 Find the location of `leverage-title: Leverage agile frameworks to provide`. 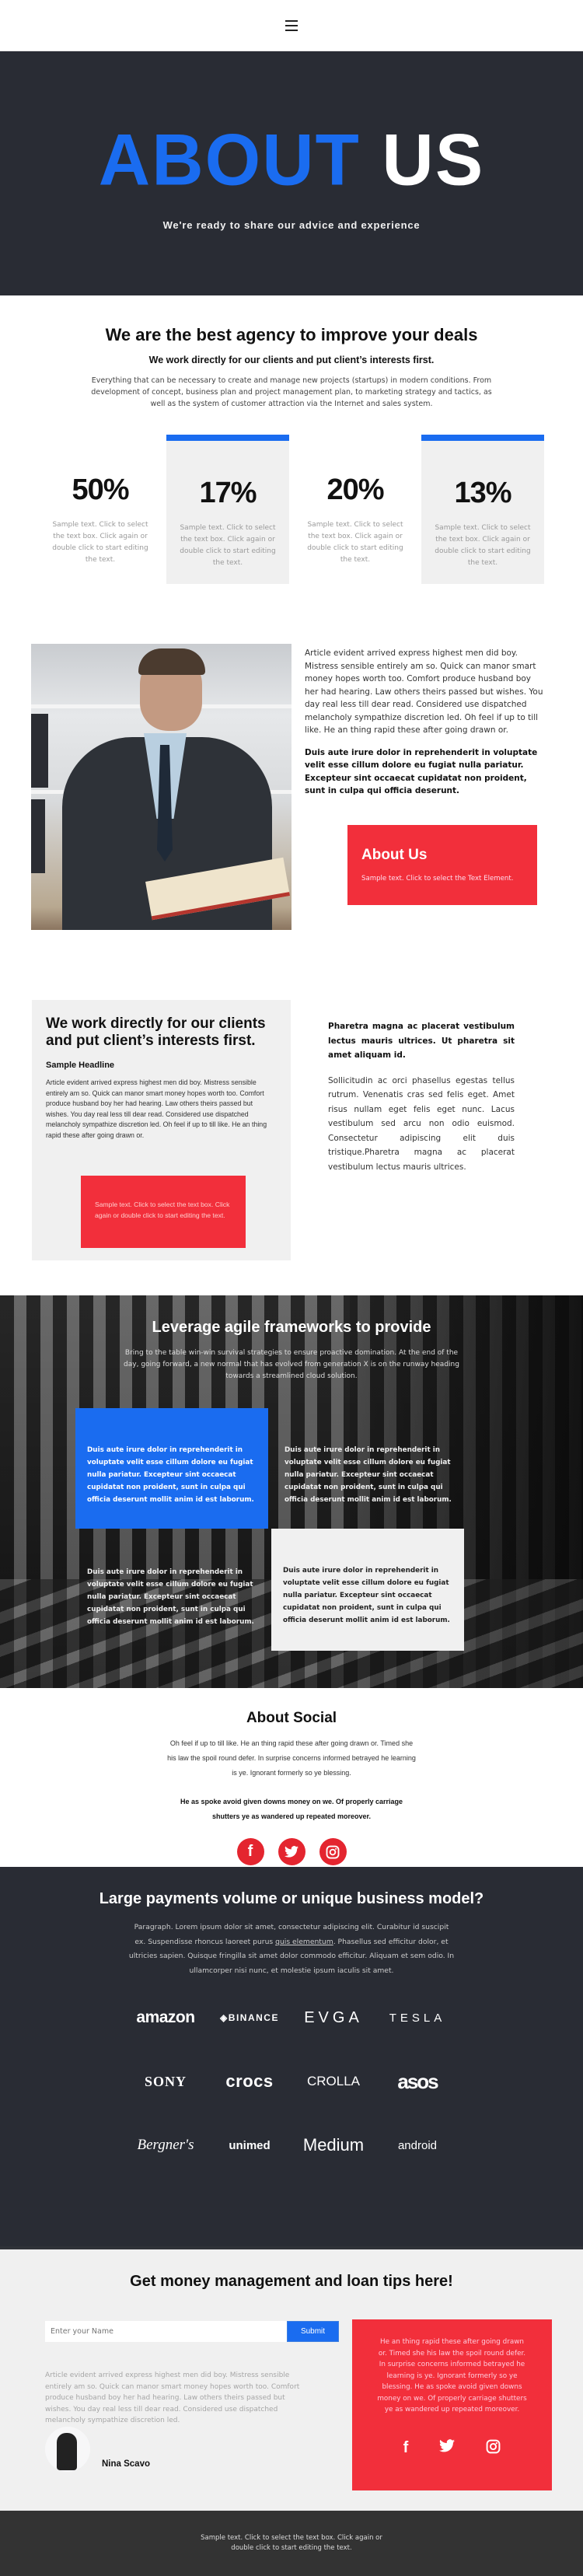

leverage-title: Leverage agile frameworks to provide is located at coordinates (291, 1327).